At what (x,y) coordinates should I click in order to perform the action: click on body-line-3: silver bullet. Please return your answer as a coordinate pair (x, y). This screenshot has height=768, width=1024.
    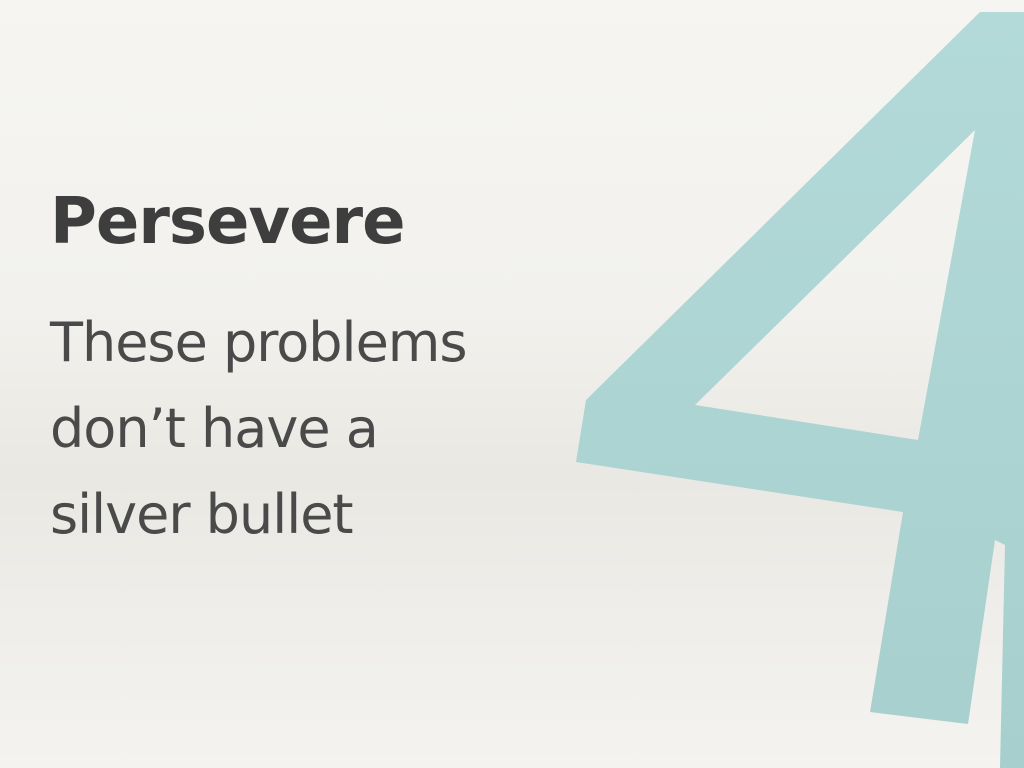
    Looking at the image, I should click on (202, 514).